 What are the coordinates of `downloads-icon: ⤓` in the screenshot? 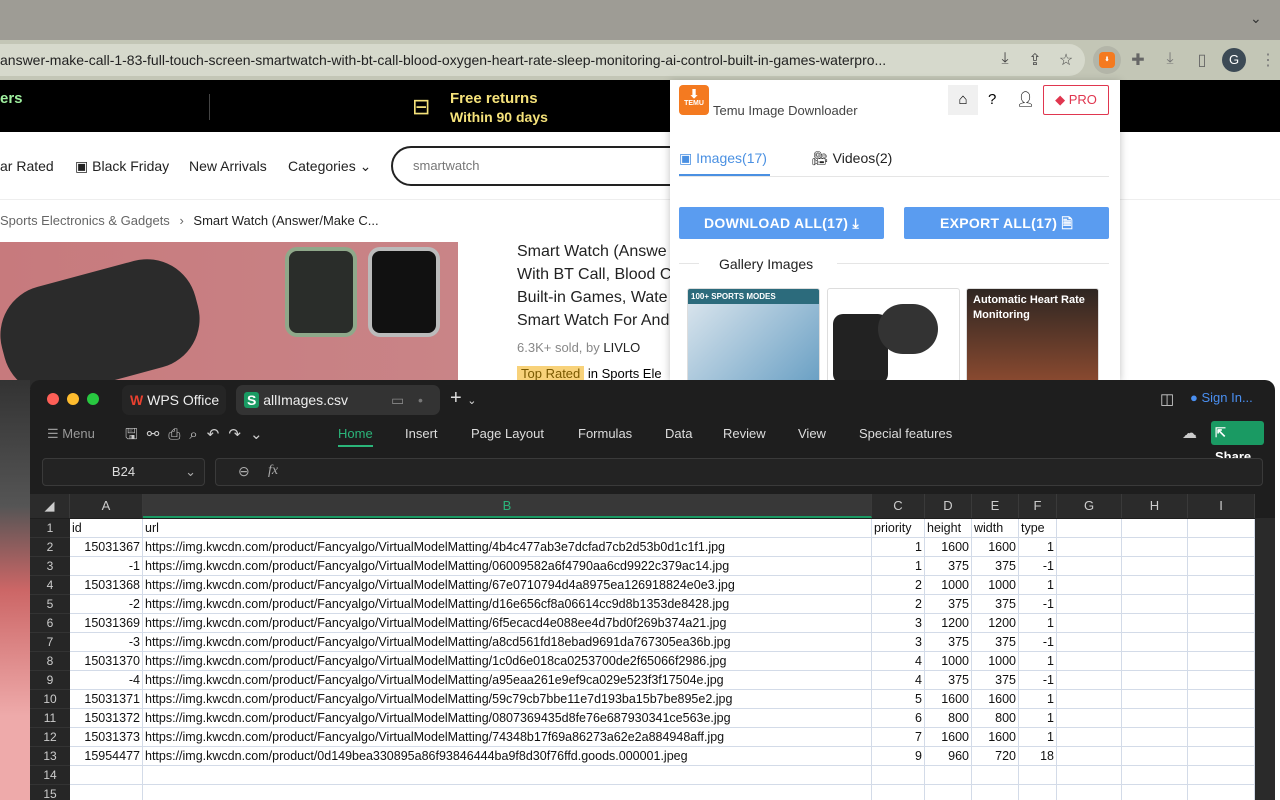 It's located at (1170, 59).